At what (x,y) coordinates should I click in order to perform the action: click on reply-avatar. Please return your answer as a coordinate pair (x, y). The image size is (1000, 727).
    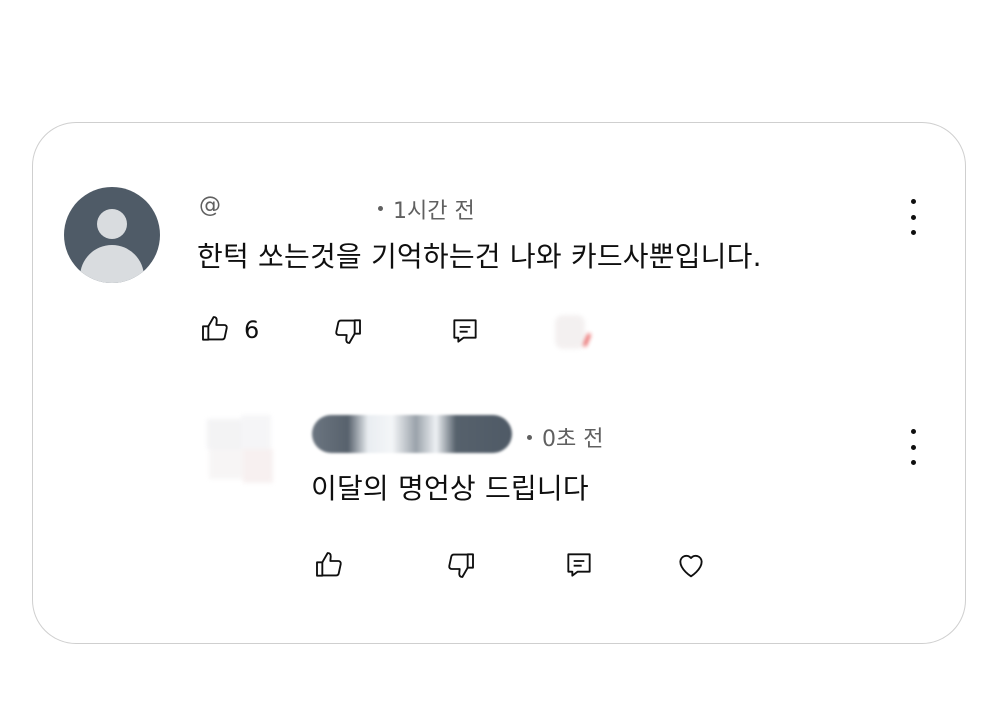
    Looking at the image, I should click on (240, 450).